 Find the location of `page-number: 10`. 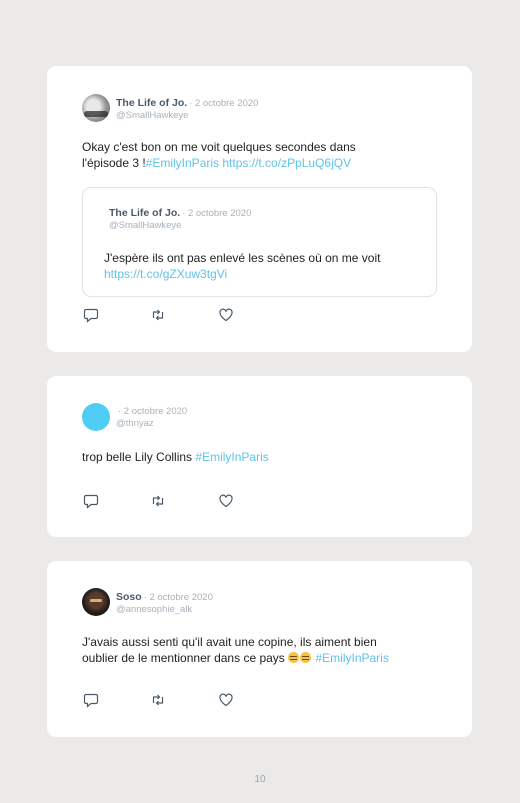

page-number: 10 is located at coordinates (260, 779).